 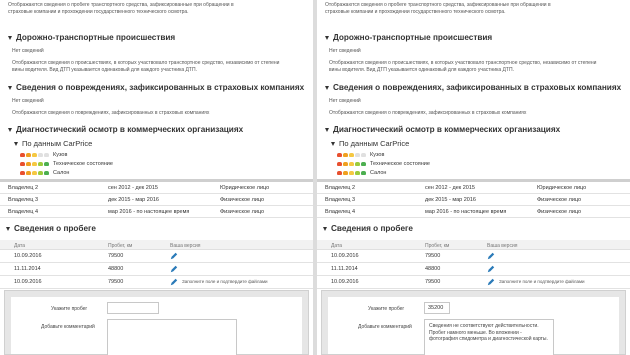 I want to click on form-body: Укажите пробег Добавьте комментарий, so click(x=156, y=326).